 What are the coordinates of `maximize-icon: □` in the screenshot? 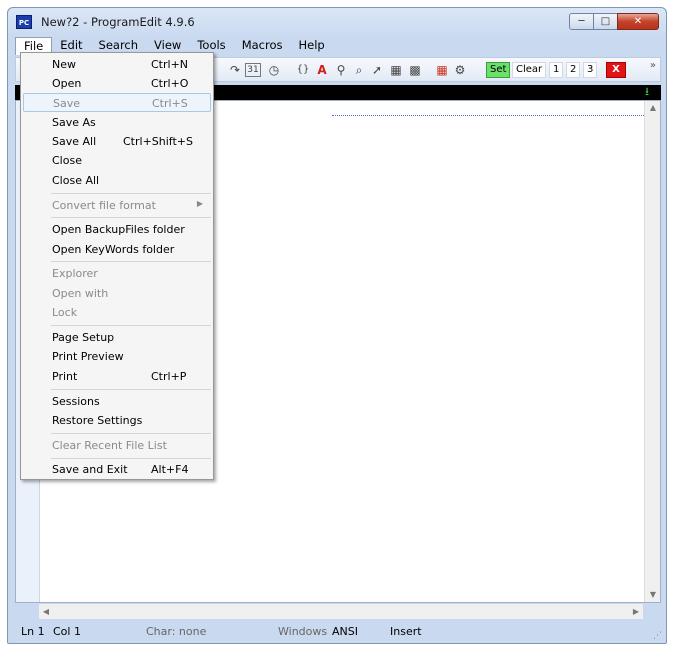 It's located at (605, 21).